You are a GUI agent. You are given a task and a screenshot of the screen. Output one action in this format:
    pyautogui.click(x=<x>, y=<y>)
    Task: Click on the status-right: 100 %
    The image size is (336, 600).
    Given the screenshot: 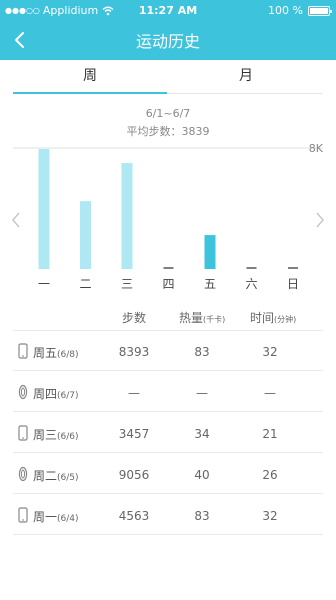 What is the action you would take?
    pyautogui.click(x=300, y=10)
    